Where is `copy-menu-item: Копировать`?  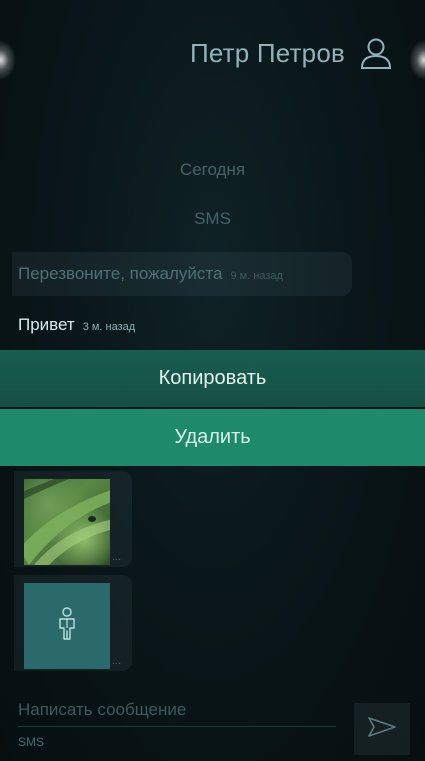 copy-menu-item: Копировать is located at coordinates (212, 378).